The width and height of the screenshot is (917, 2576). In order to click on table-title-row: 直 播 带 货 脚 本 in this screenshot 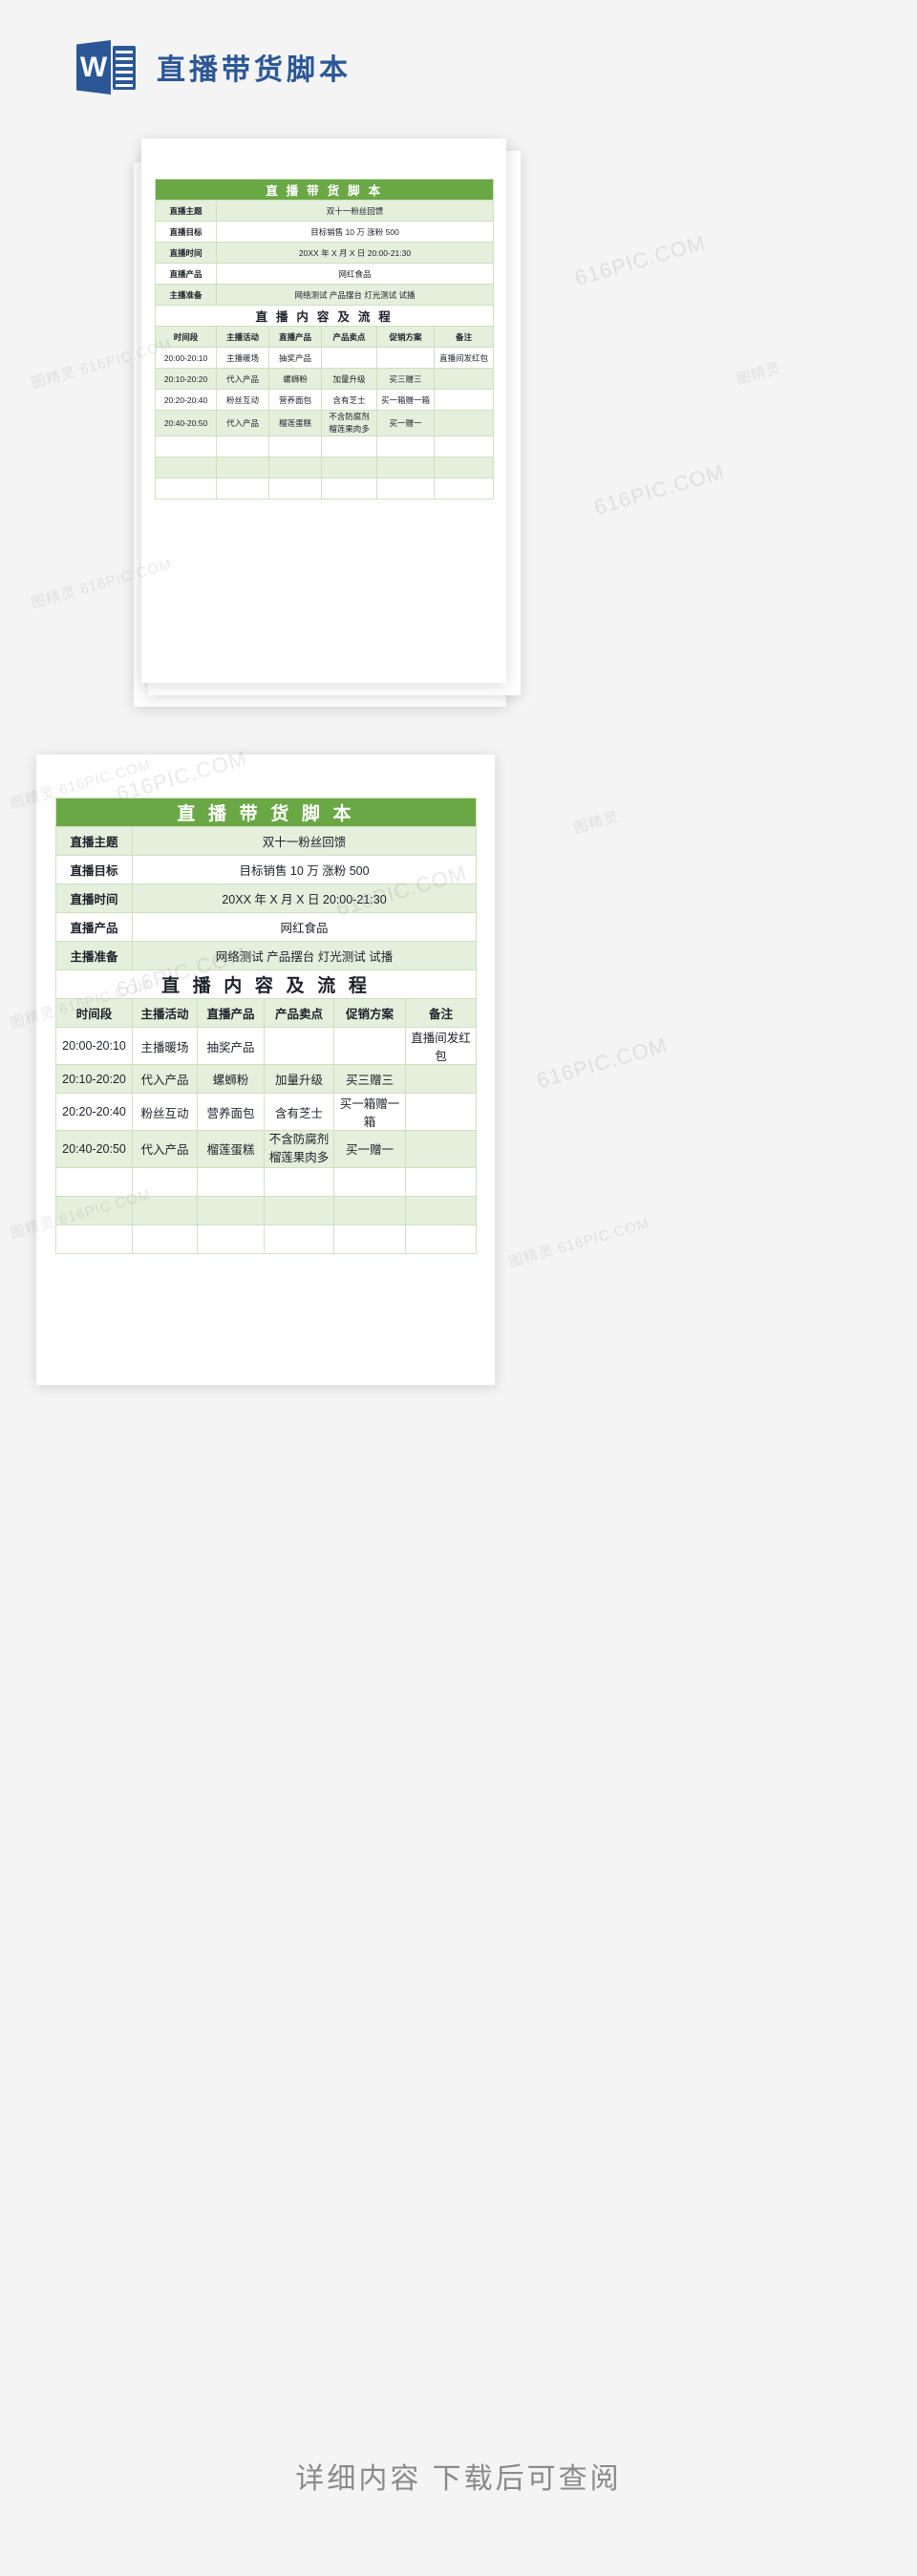, I will do `click(325, 190)`.